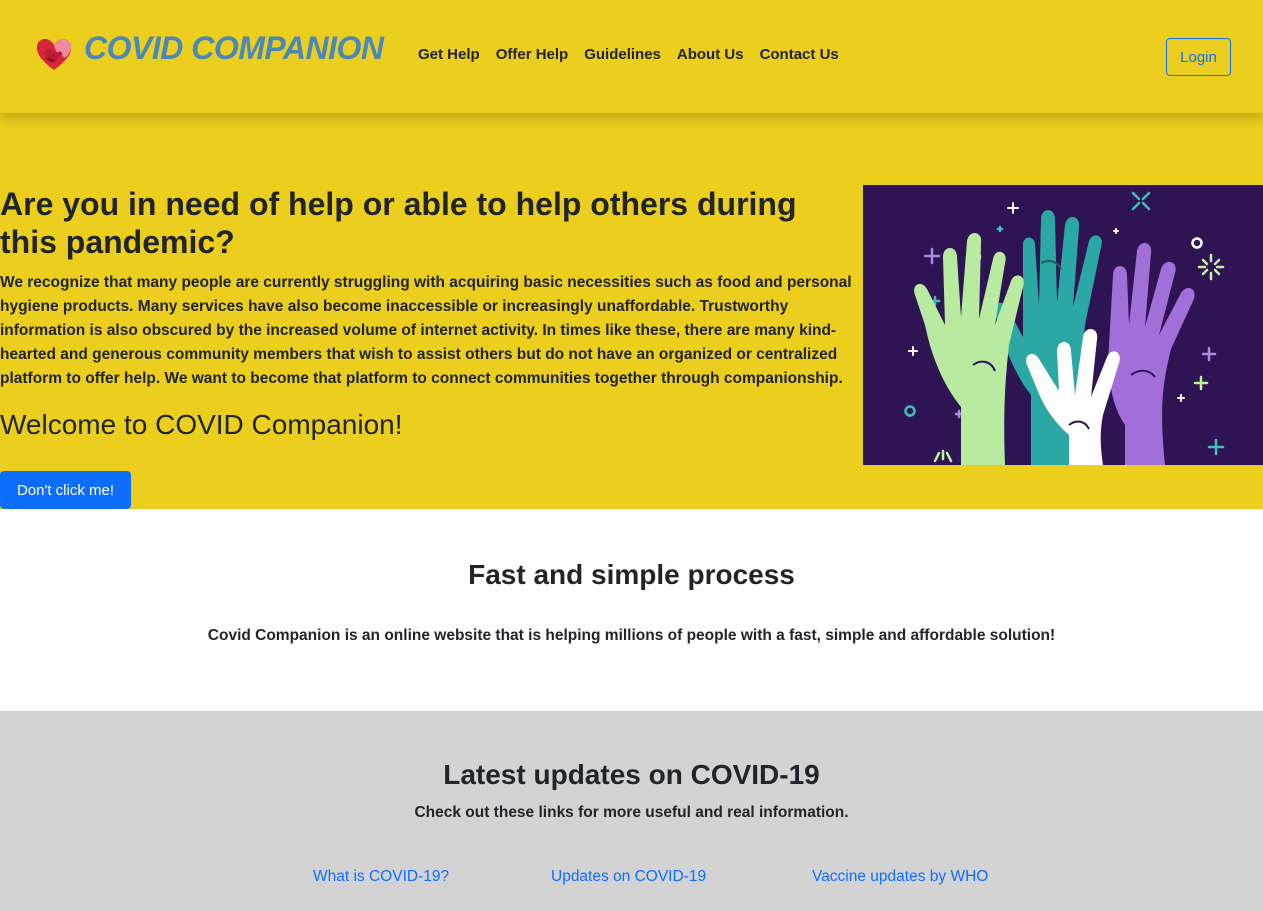 The width and height of the screenshot is (1263, 911). What do you see at coordinates (799, 54) in the screenshot?
I see `nav-contact-us: Contact Us` at bounding box center [799, 54].